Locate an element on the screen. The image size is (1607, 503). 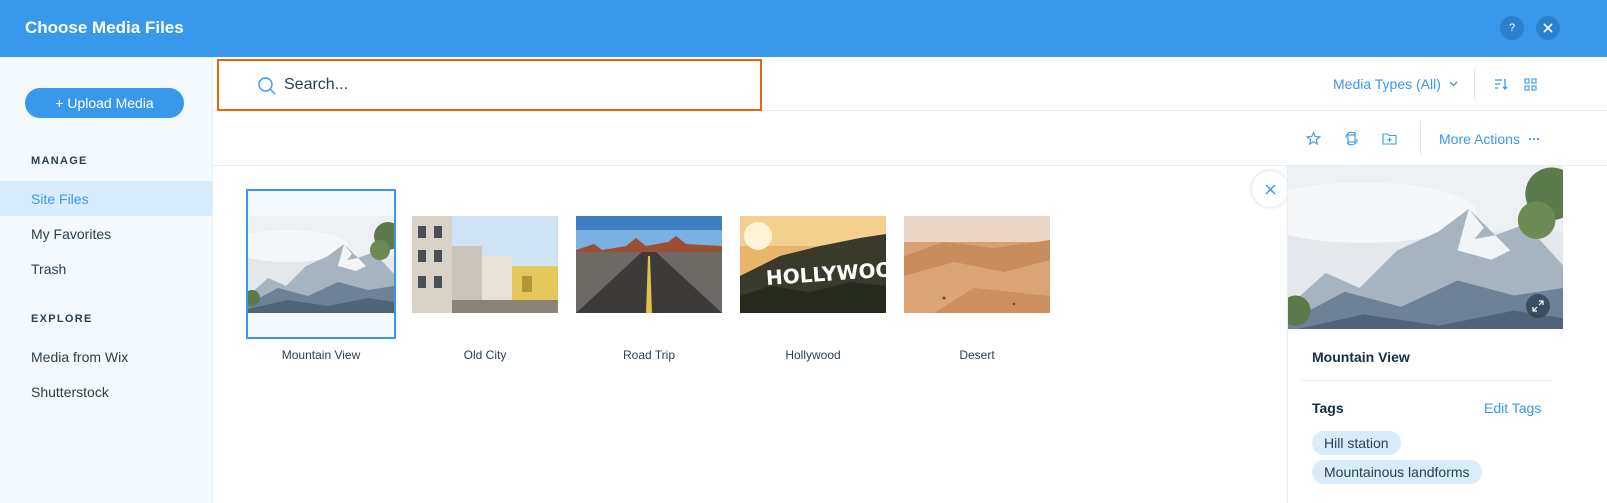
mountain-view-thumbnail is located at coordinates (321, 264).